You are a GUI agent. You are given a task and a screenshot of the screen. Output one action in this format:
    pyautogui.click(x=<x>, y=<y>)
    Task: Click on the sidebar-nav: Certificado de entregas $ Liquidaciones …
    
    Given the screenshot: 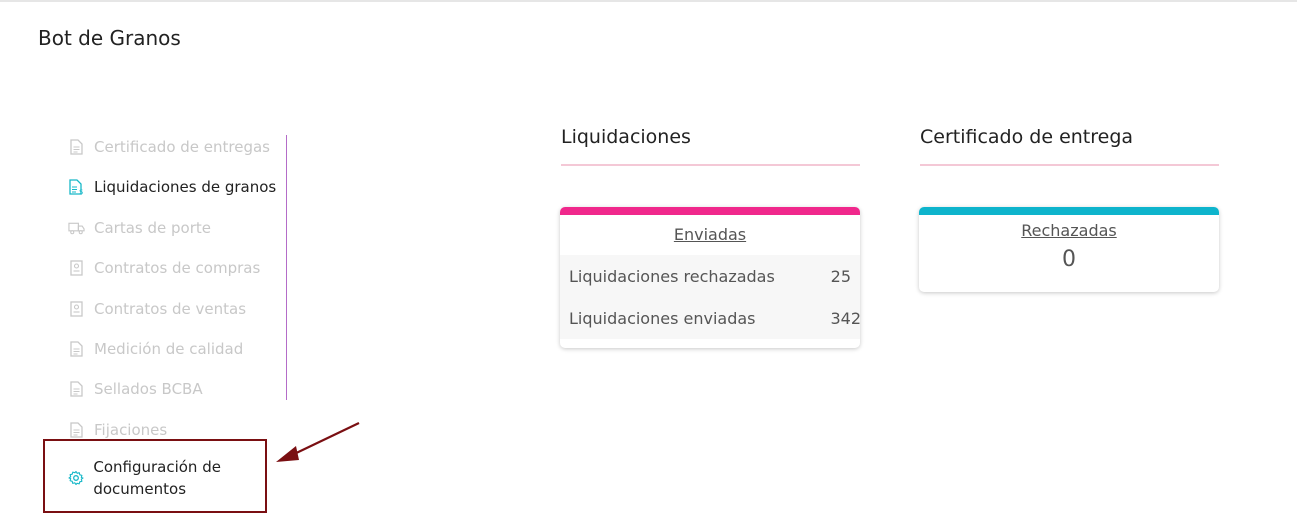 What is the action you would take?
    pyautogui.click(x=177, y=316)
    